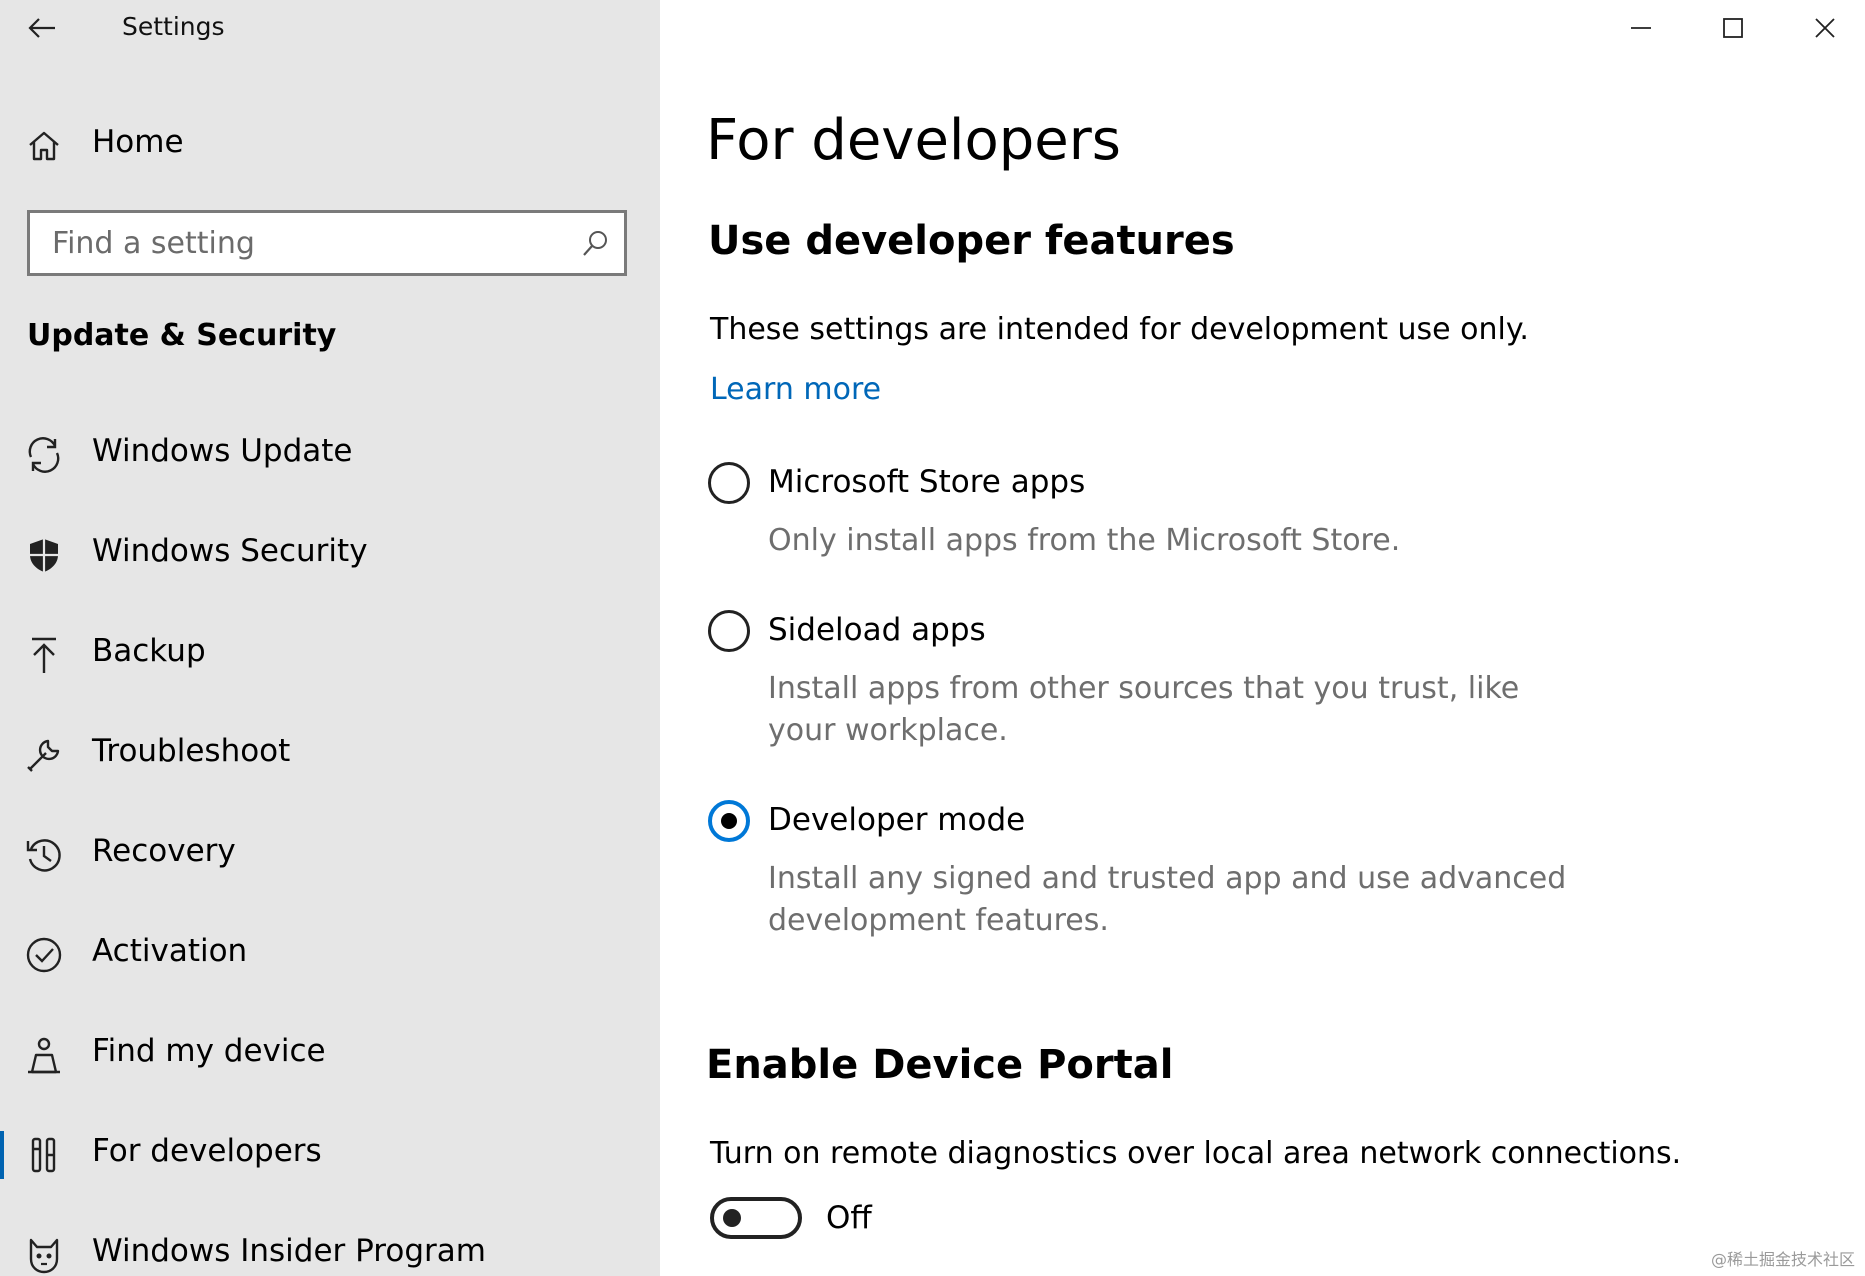  What do you see at coordinates (44, 1055) in the screenshot?
I see `person-location-icon` at bounding box center [44, 1055].